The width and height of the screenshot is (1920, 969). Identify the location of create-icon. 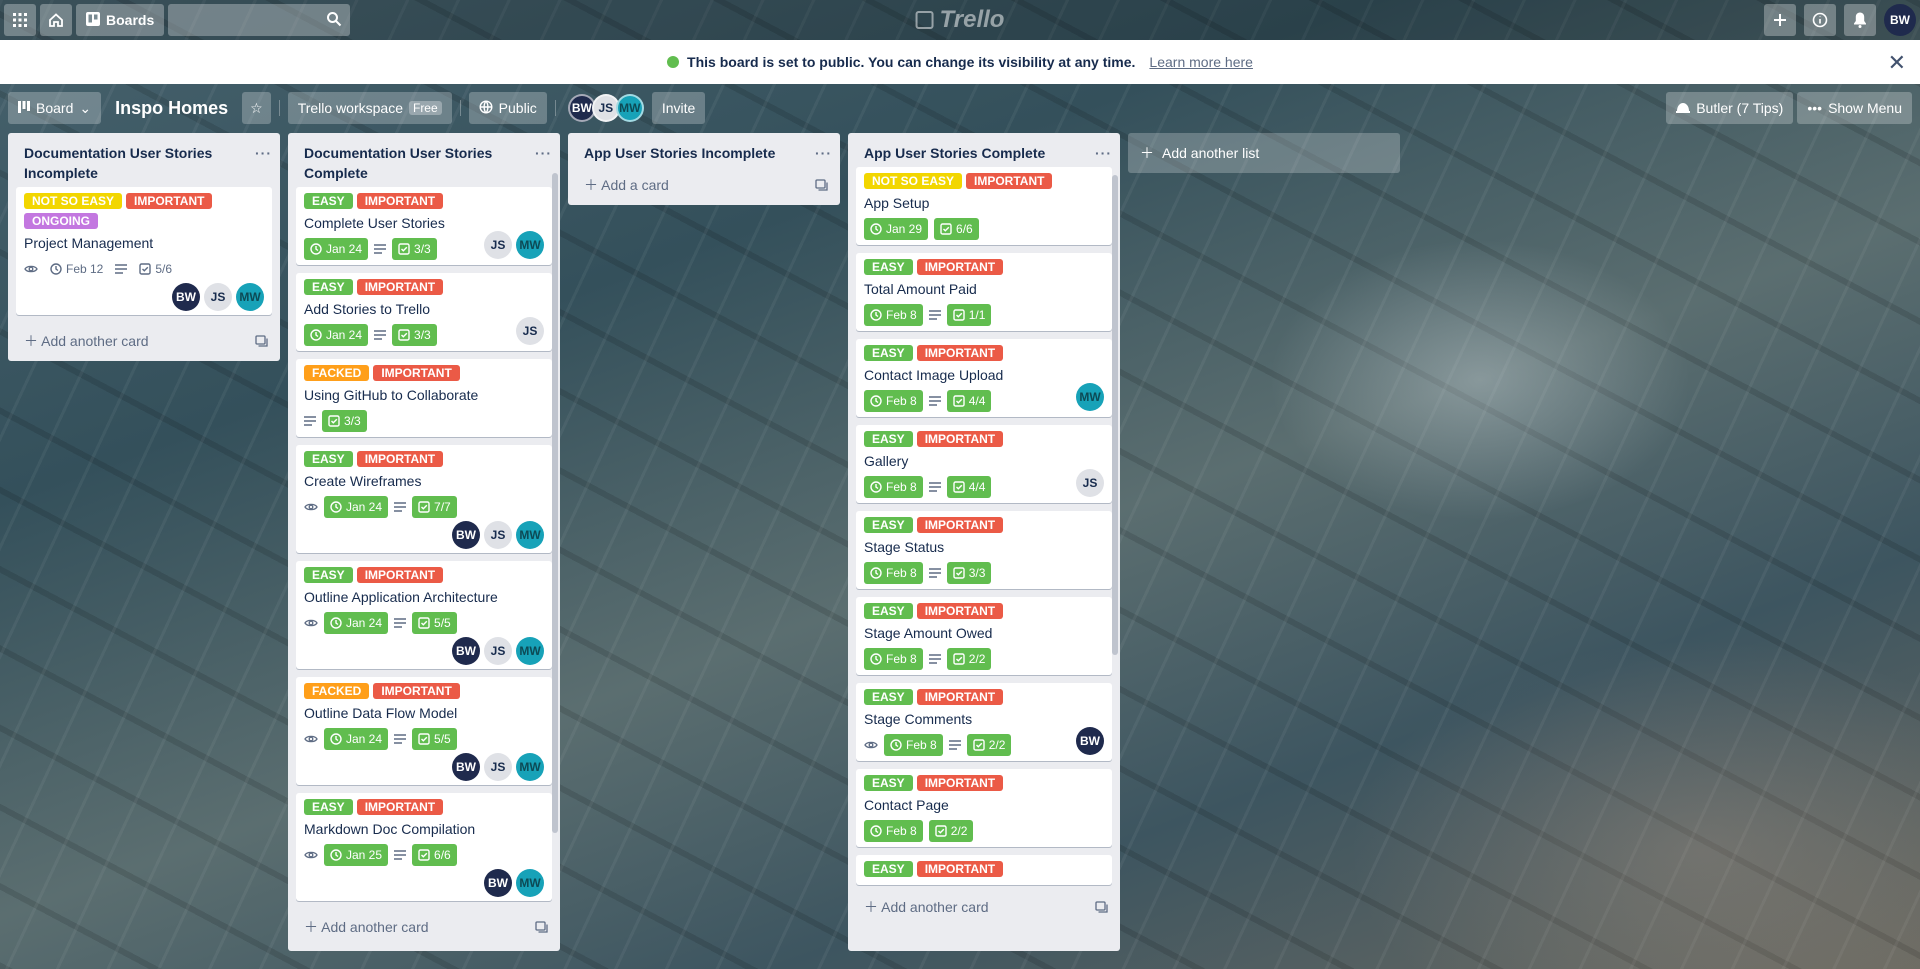
(1780, 20).